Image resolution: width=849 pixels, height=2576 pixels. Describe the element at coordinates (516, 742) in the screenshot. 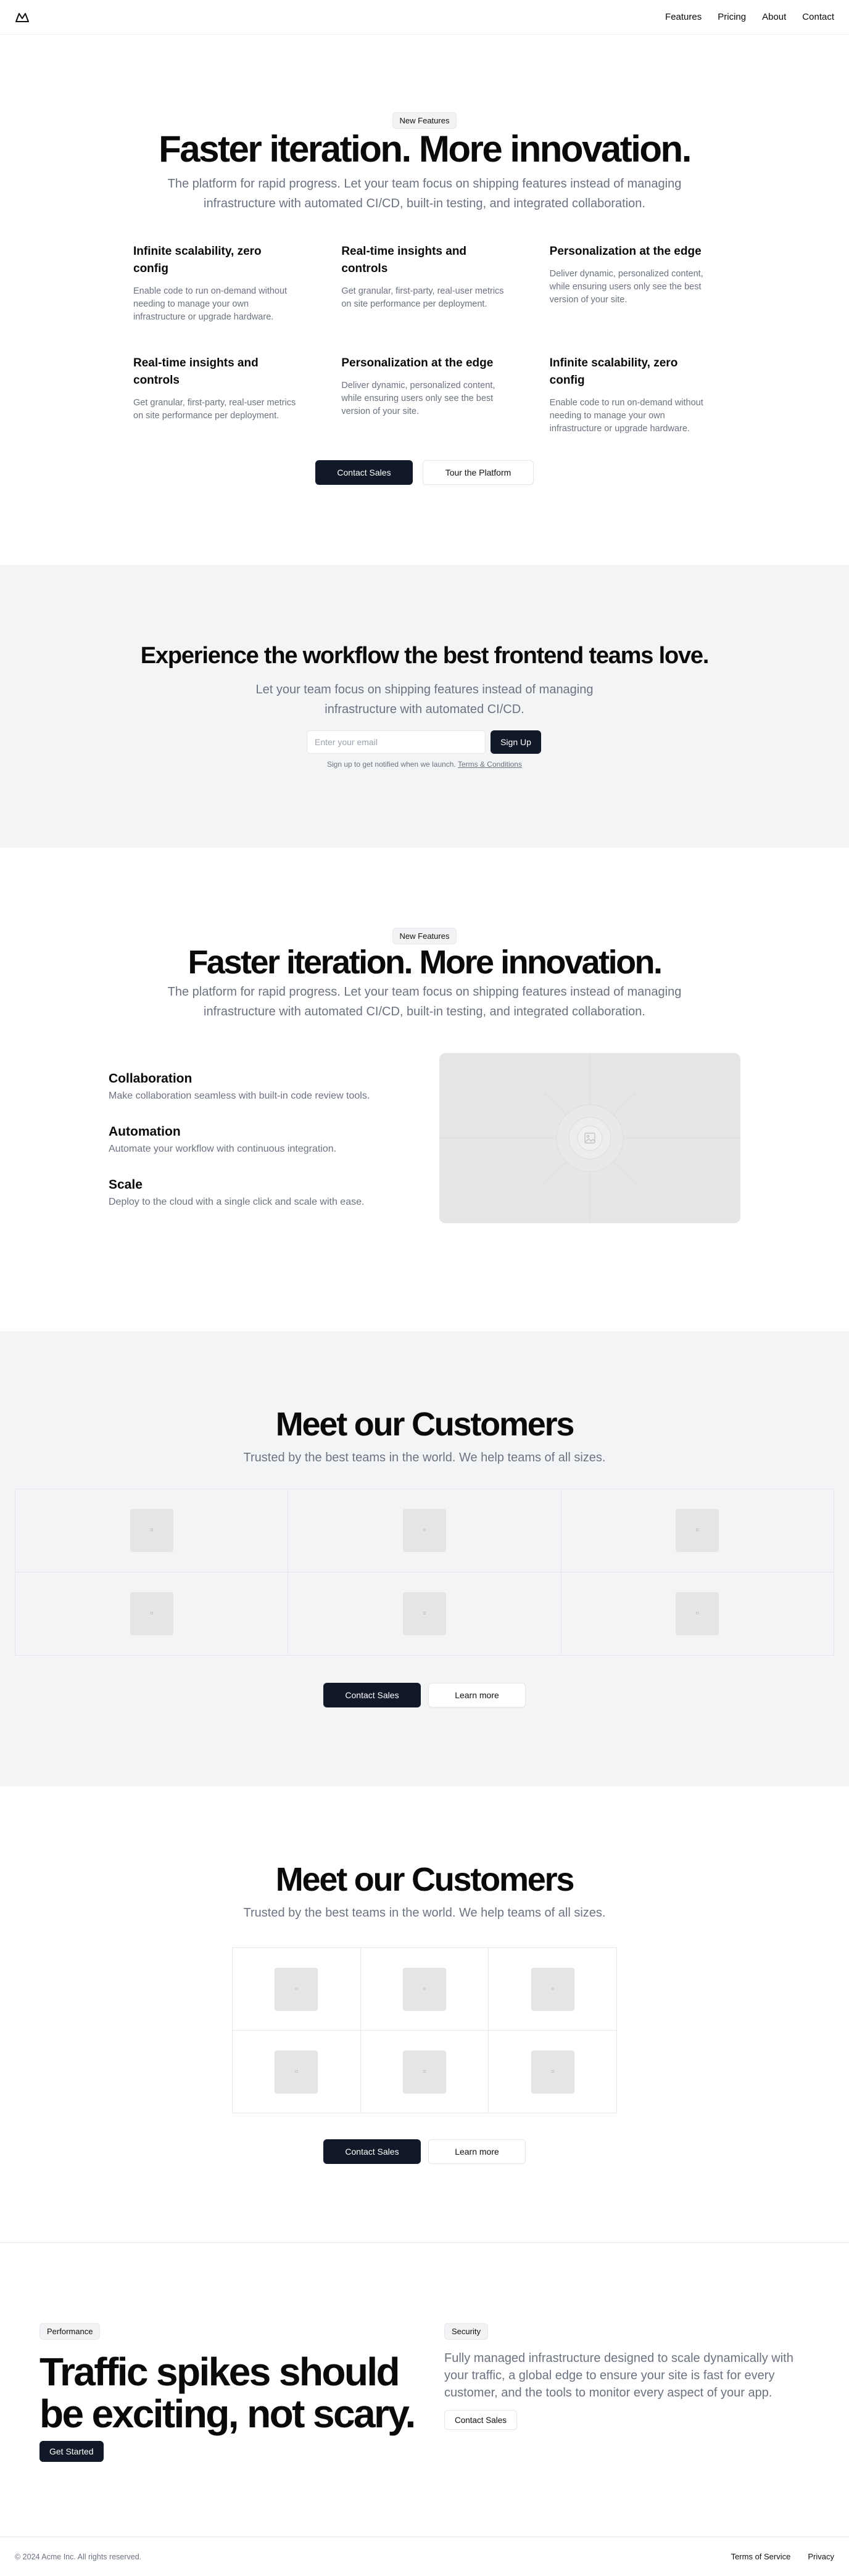

I see `sign-up-button: Sign Up` at that location.